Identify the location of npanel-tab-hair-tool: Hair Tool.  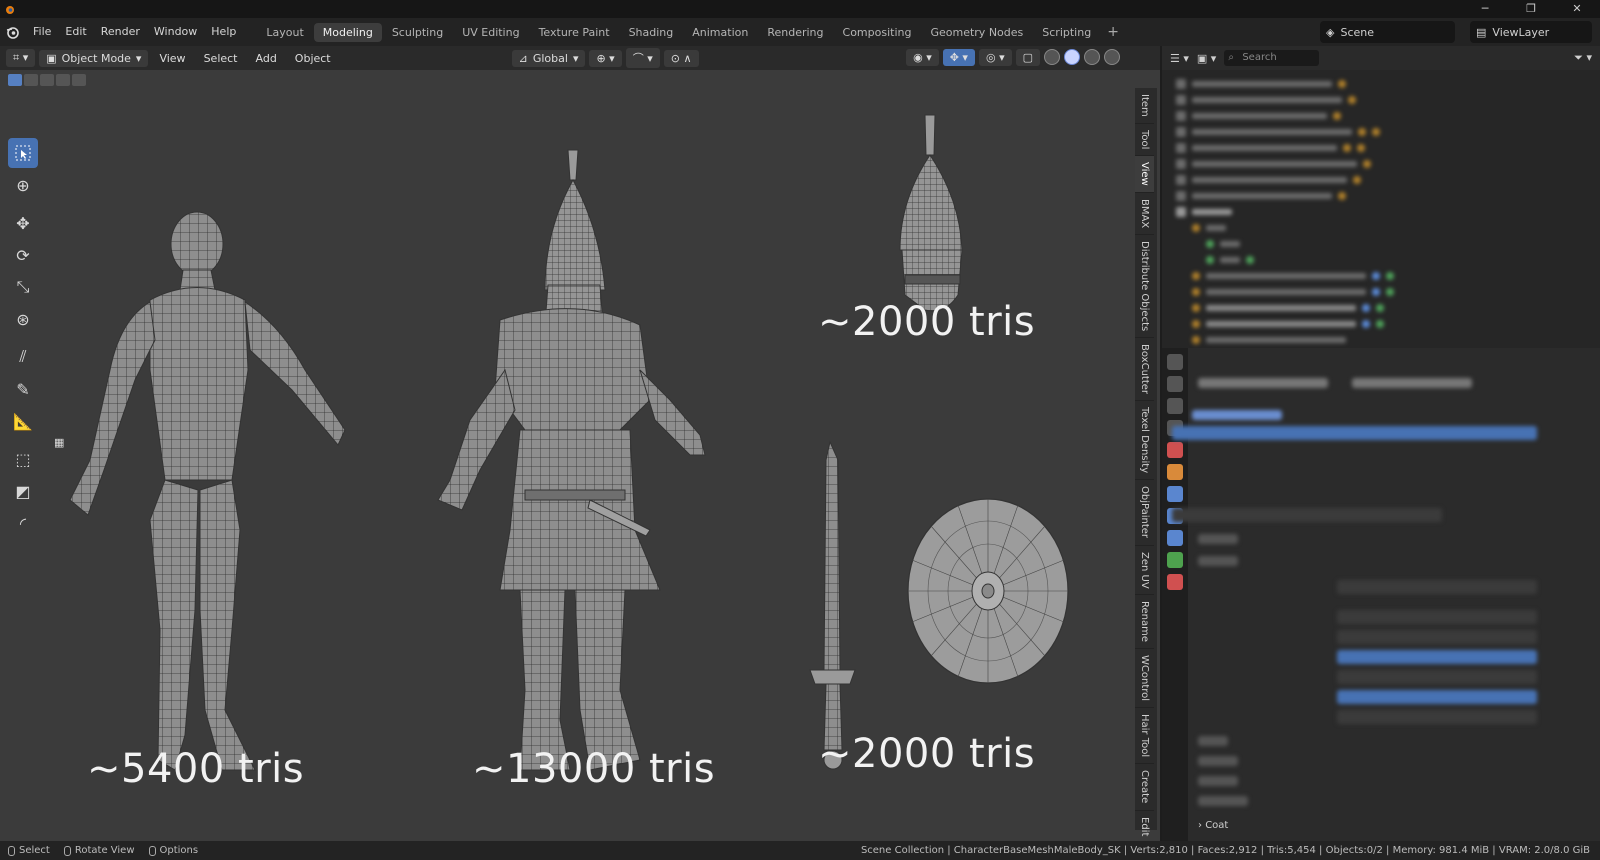
(1144, 736).